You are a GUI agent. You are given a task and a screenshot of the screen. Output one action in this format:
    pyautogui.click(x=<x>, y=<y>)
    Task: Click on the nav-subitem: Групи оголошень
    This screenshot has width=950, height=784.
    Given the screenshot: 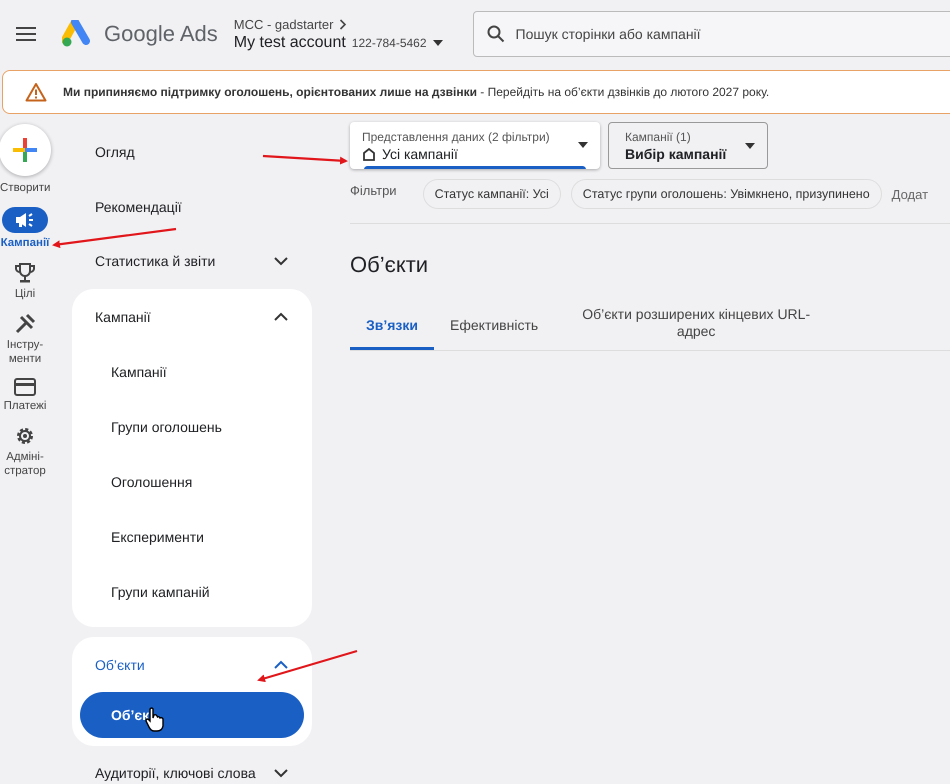 What is the action you would take?
    pyautogui.click(x=192, y=426)
    